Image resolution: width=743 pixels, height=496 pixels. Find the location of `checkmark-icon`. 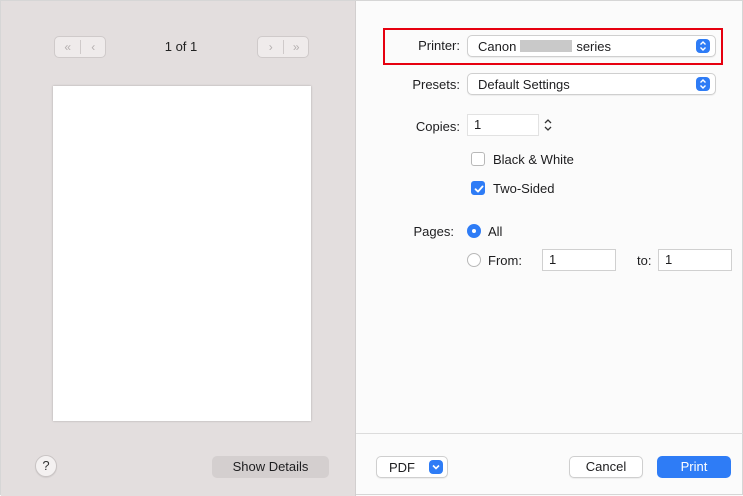

checkmark-icon is located at coordinates (479, 189).